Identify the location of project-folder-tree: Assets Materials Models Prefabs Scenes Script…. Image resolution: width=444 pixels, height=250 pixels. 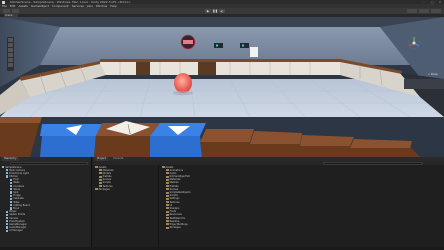
(126, 207).